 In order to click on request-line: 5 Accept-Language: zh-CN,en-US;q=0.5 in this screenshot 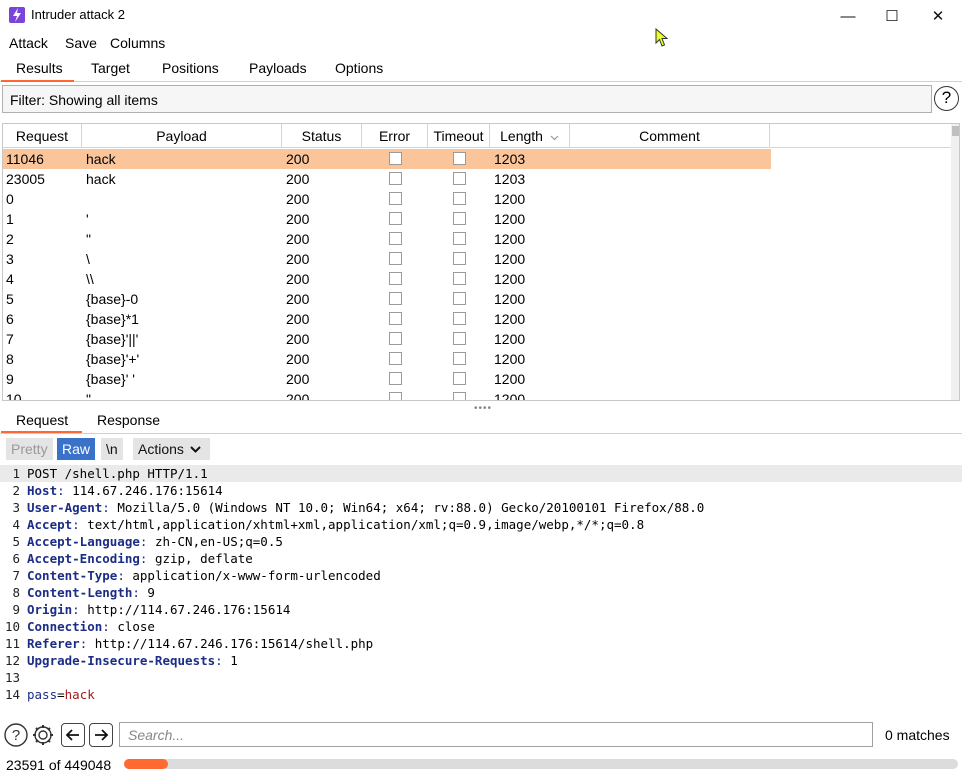, I will do `click(481, 541)`.